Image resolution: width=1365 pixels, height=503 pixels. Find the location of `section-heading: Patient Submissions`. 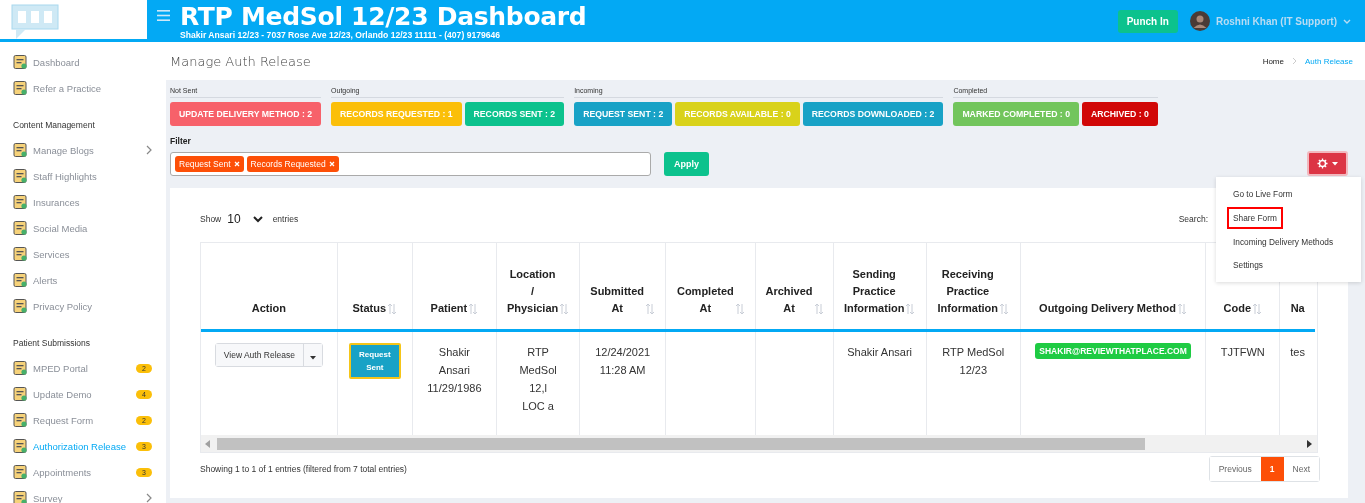

section-heading: Patient Submissions is located at coordinates (51, 343).